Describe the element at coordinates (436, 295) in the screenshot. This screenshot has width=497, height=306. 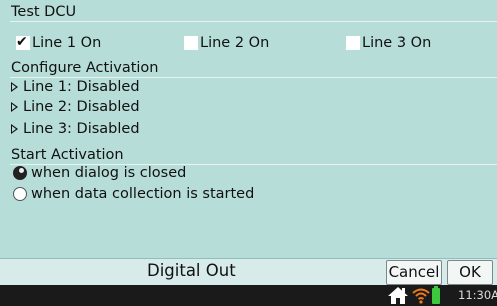
I see `battery-icon` at that location.